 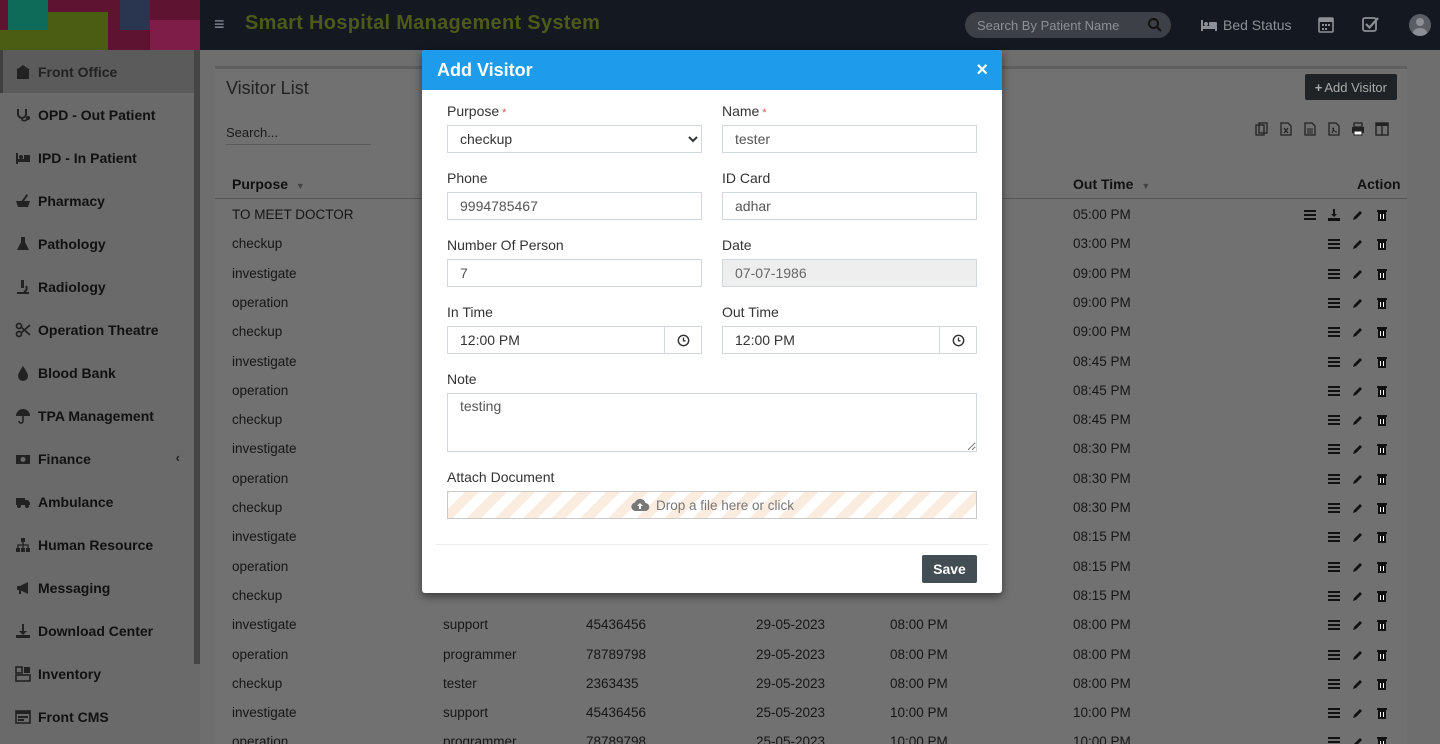 I want to click on patient-search-input, so click(x=1050, y=25).